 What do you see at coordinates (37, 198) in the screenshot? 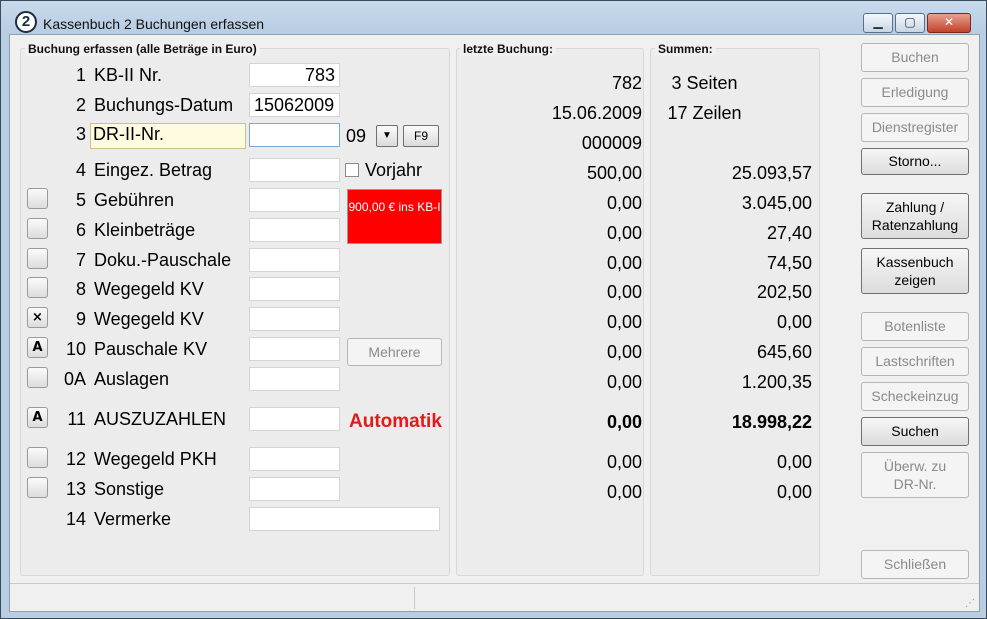
I see `gebuehren-check` at bounding box center [37, 198].